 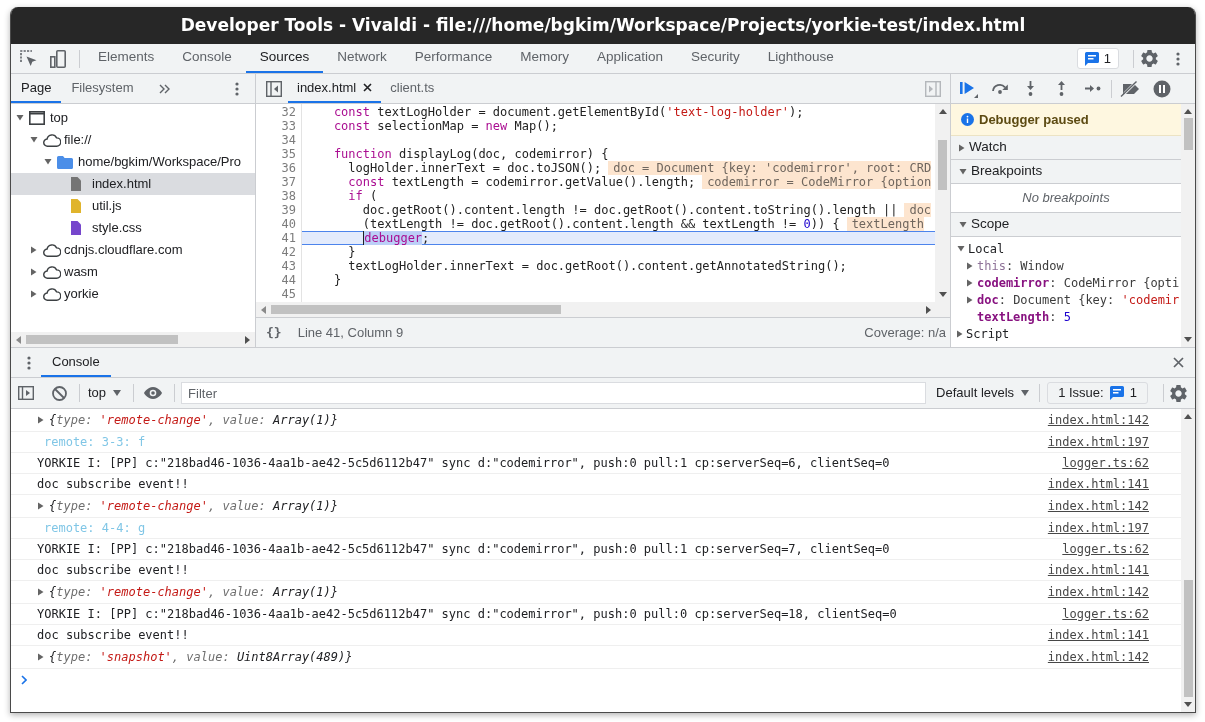 I want to click on filter-field: Filter, so click(x=554, y=393).